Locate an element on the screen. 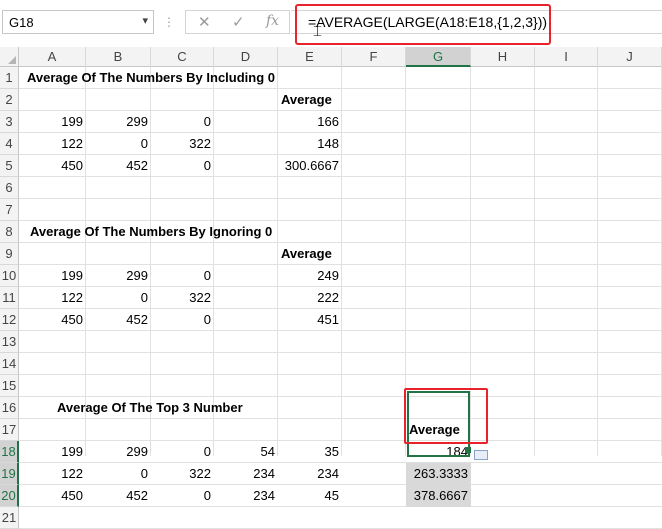 The height and width of the screenshot is (529, 662). drag-handle-icon: ⋮ is located at coordinates (169, 22).